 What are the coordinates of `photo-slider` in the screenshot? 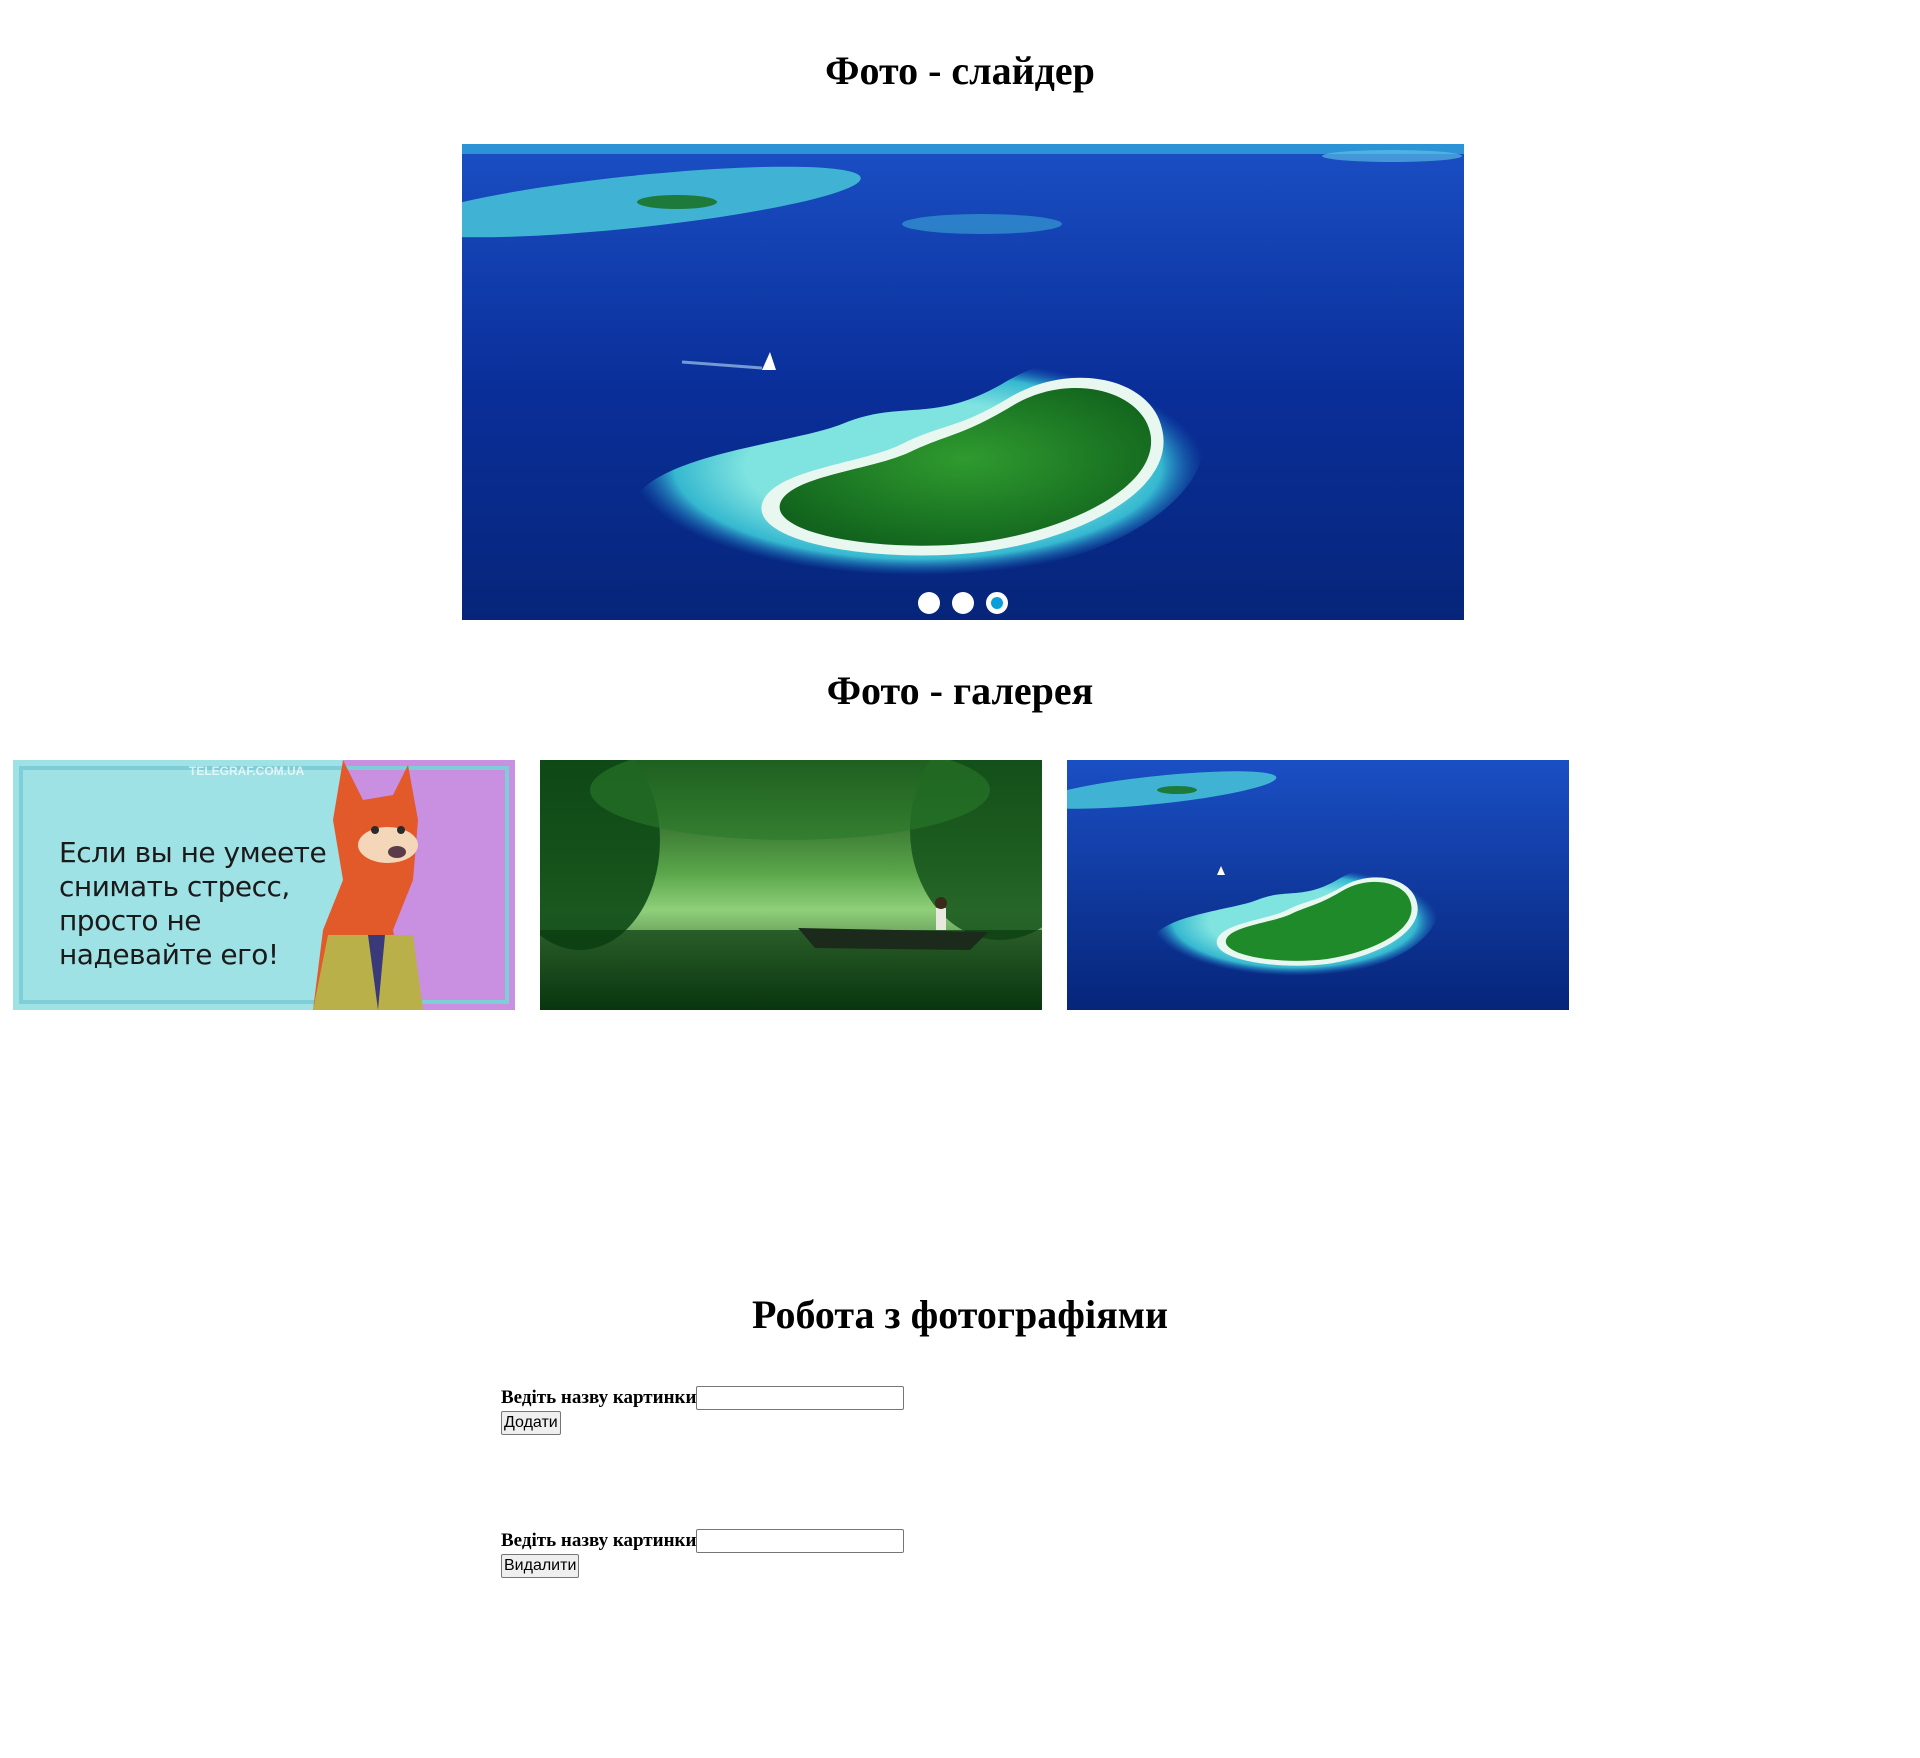 It's located at (963, 382).